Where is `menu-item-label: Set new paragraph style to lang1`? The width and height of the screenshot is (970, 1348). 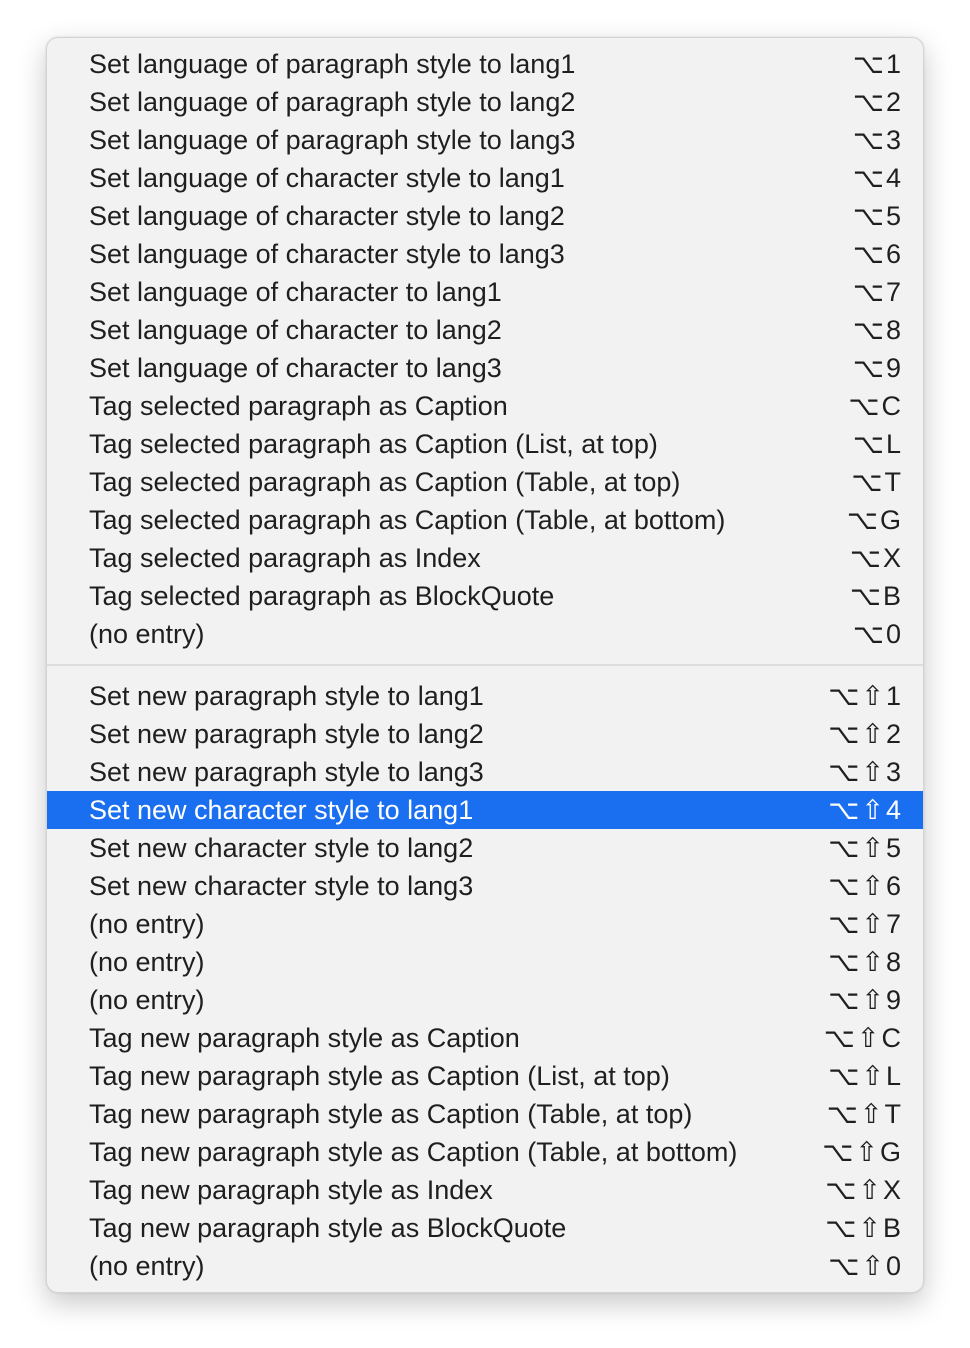 menu-item-label: Set new paragraph style to lang1 is located at coordinates (286, 696).